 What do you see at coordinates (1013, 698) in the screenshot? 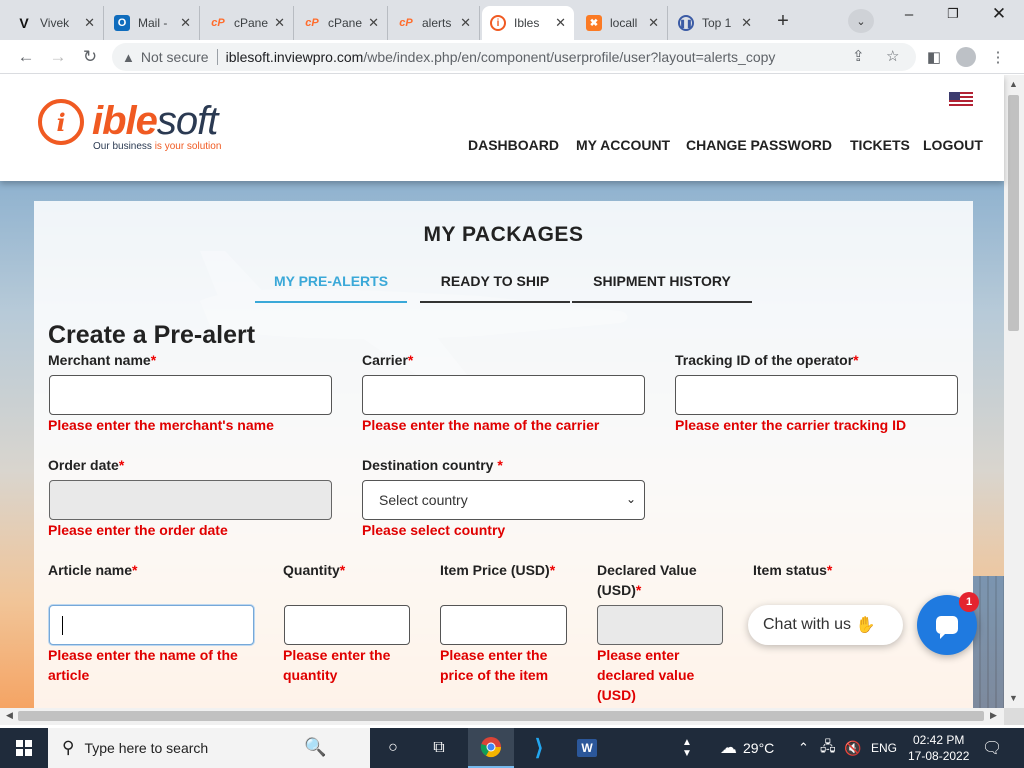
I see `scroll-down-arrow-icon: ▼` at bounding box center [1013, 698].